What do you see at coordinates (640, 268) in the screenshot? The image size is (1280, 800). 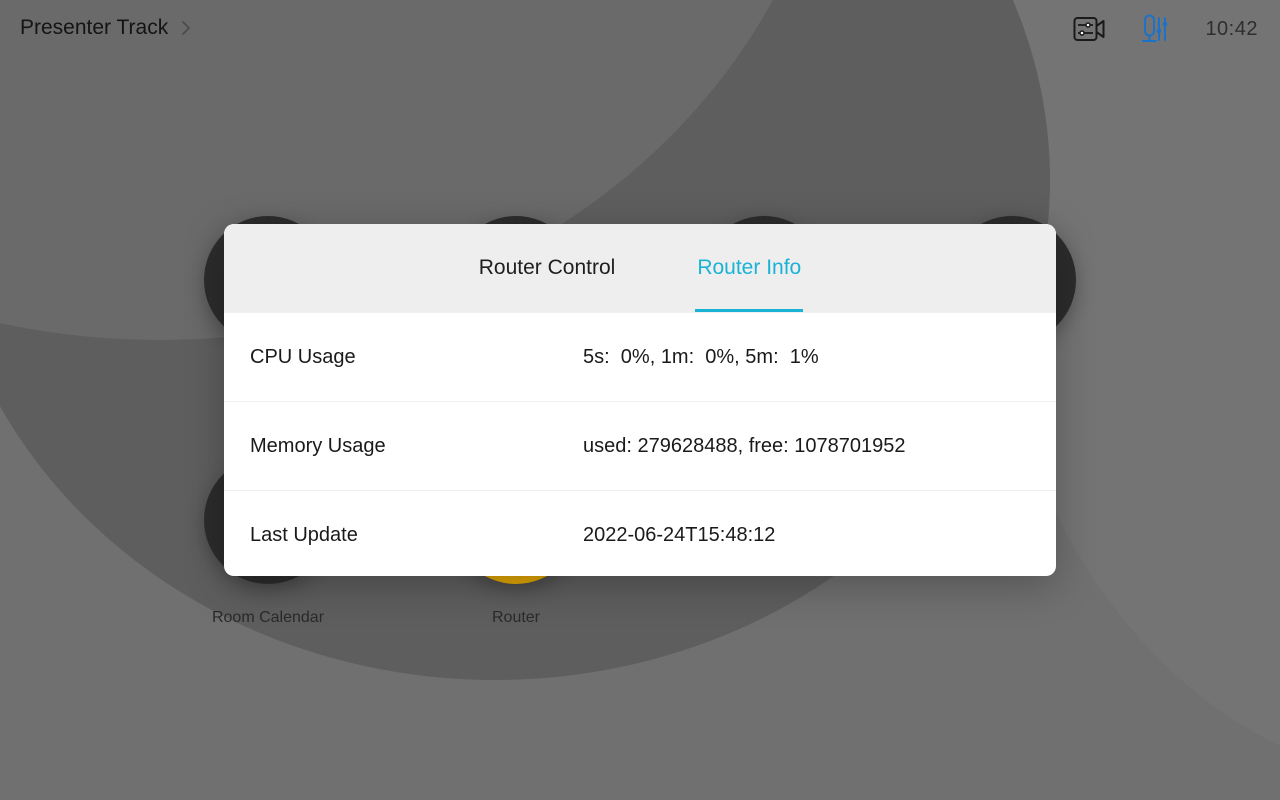 I see `tab-bar: Router Control Router Info` at bounding box center [640, 268].